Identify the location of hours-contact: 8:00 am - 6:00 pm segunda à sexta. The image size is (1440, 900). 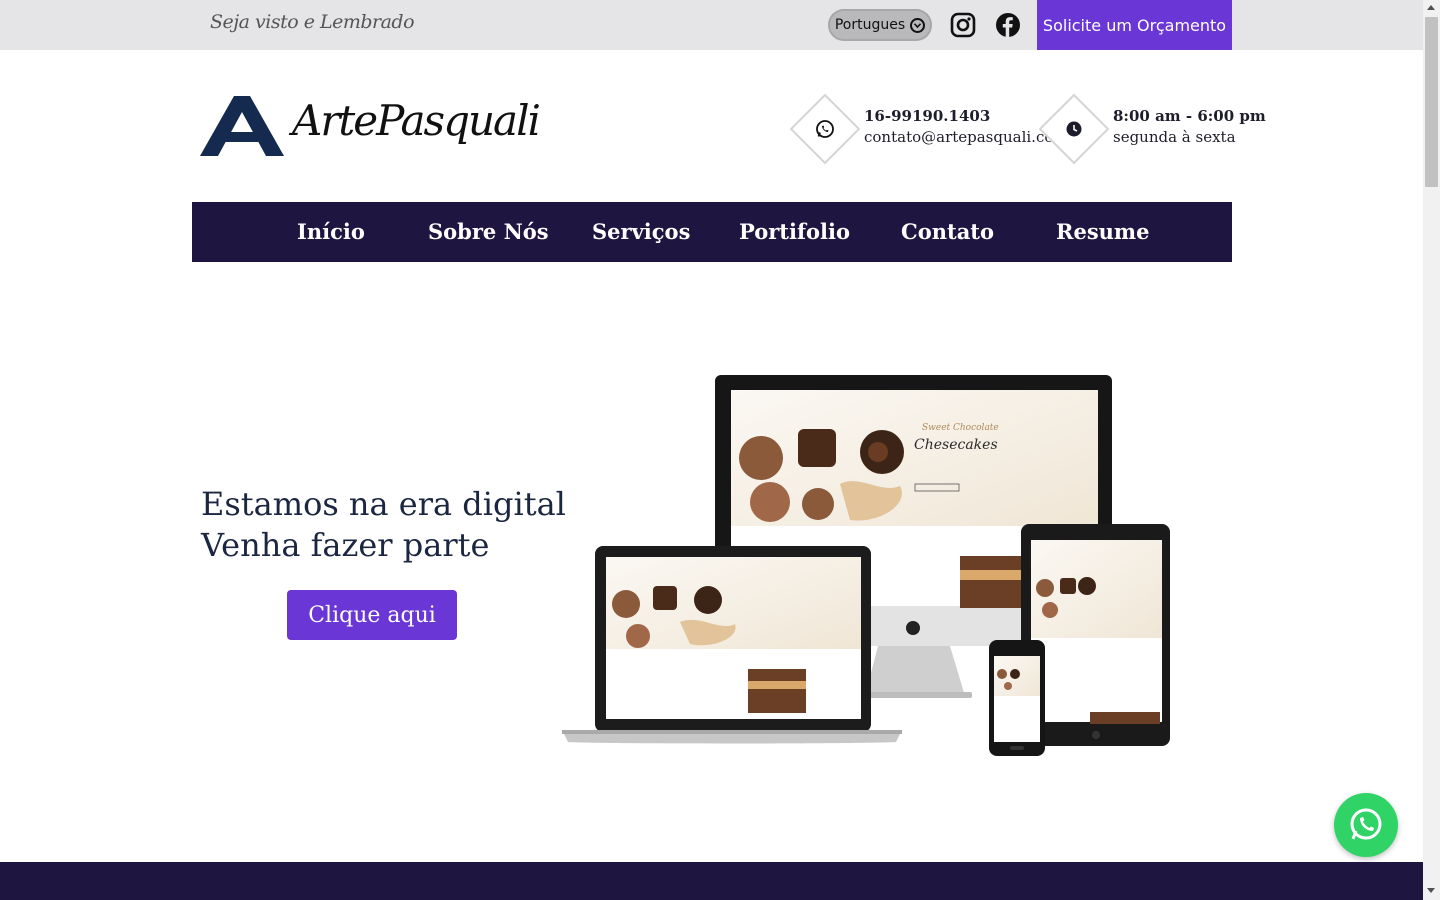
(1152, 129).